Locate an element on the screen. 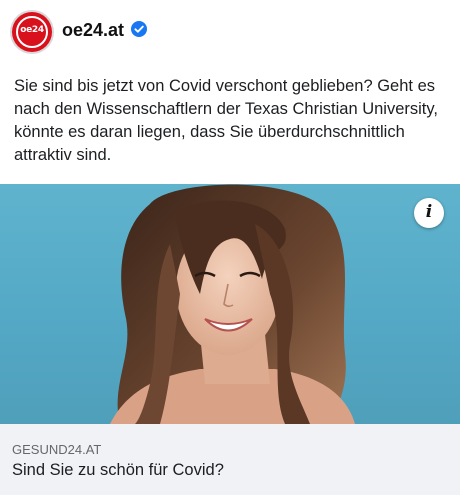 This screenshot has width=460, height=495. page-name-link: oe24.at is located at coordinates (93, 30).